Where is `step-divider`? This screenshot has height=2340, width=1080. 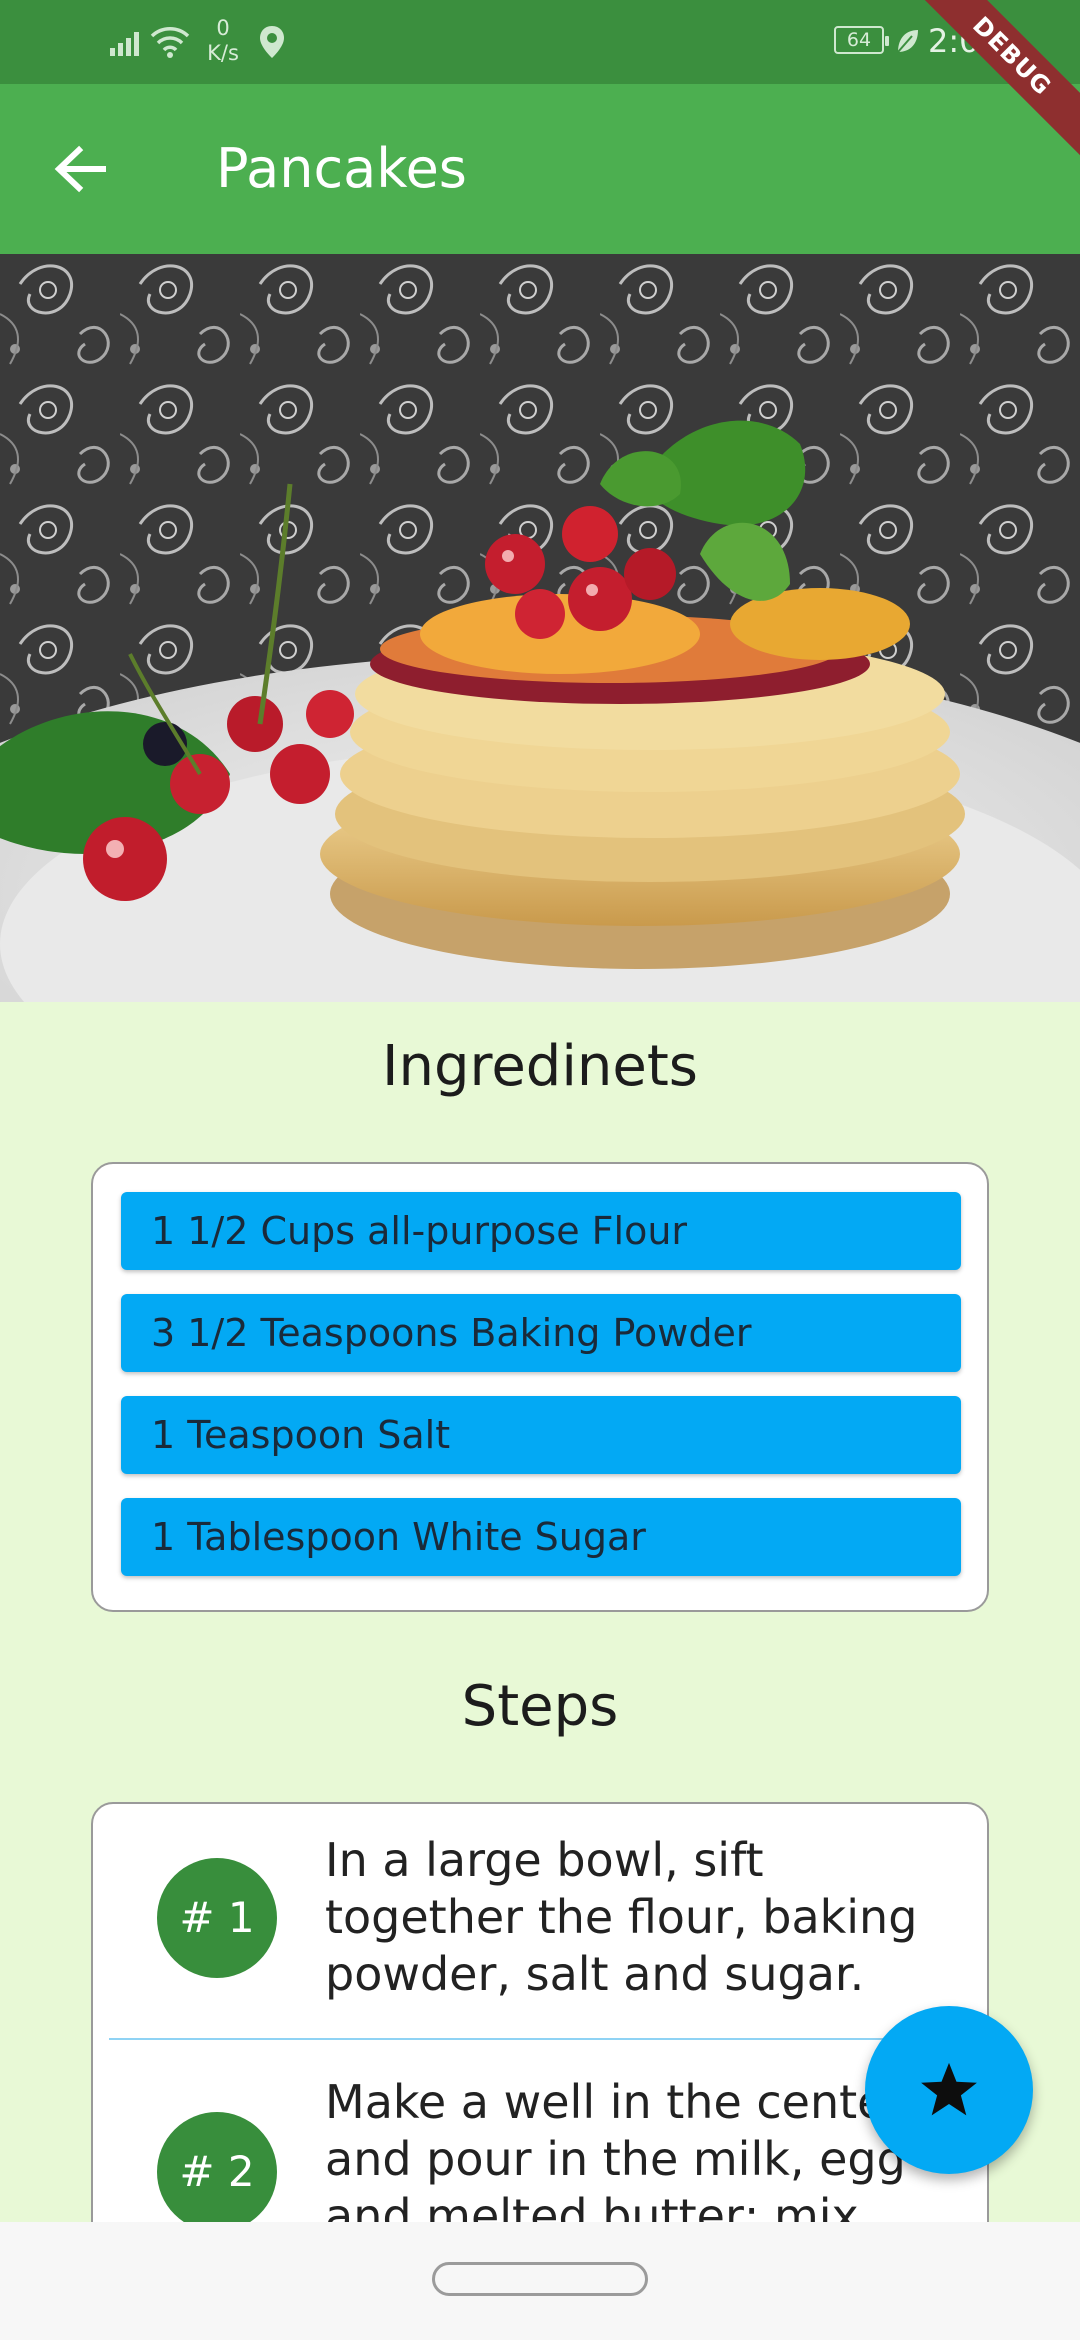 step-divider is located at coordinates (542, 2039).